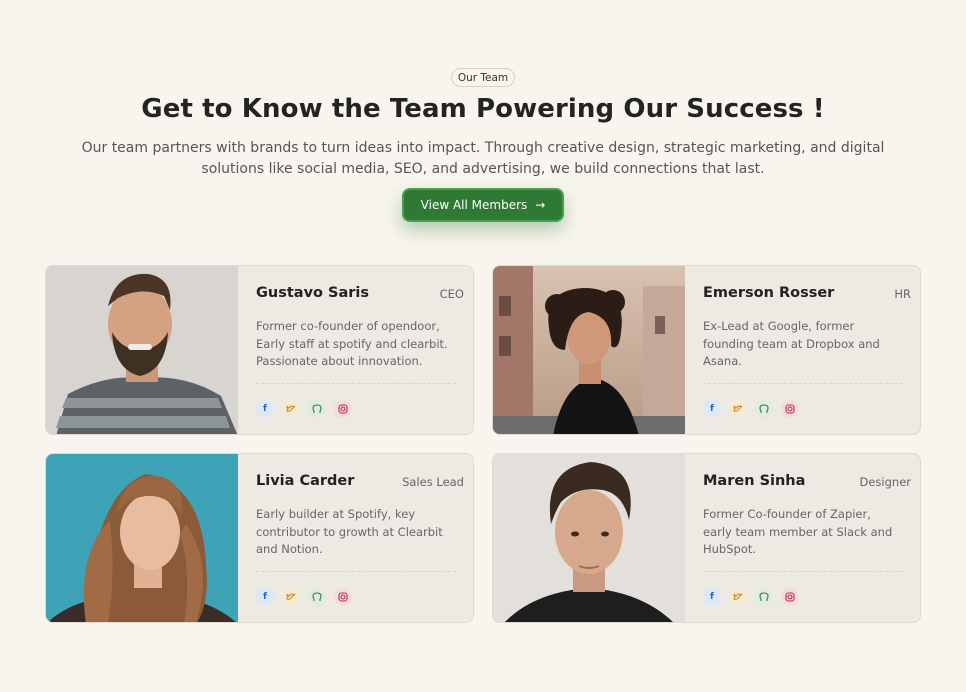 Image resolution: width=966 pixels, height=692 pixels. What do you see at coordinates (474, 205) in the screenshot?
I see `view-all-members-label: View All Members` at bounding box center [474, 205].